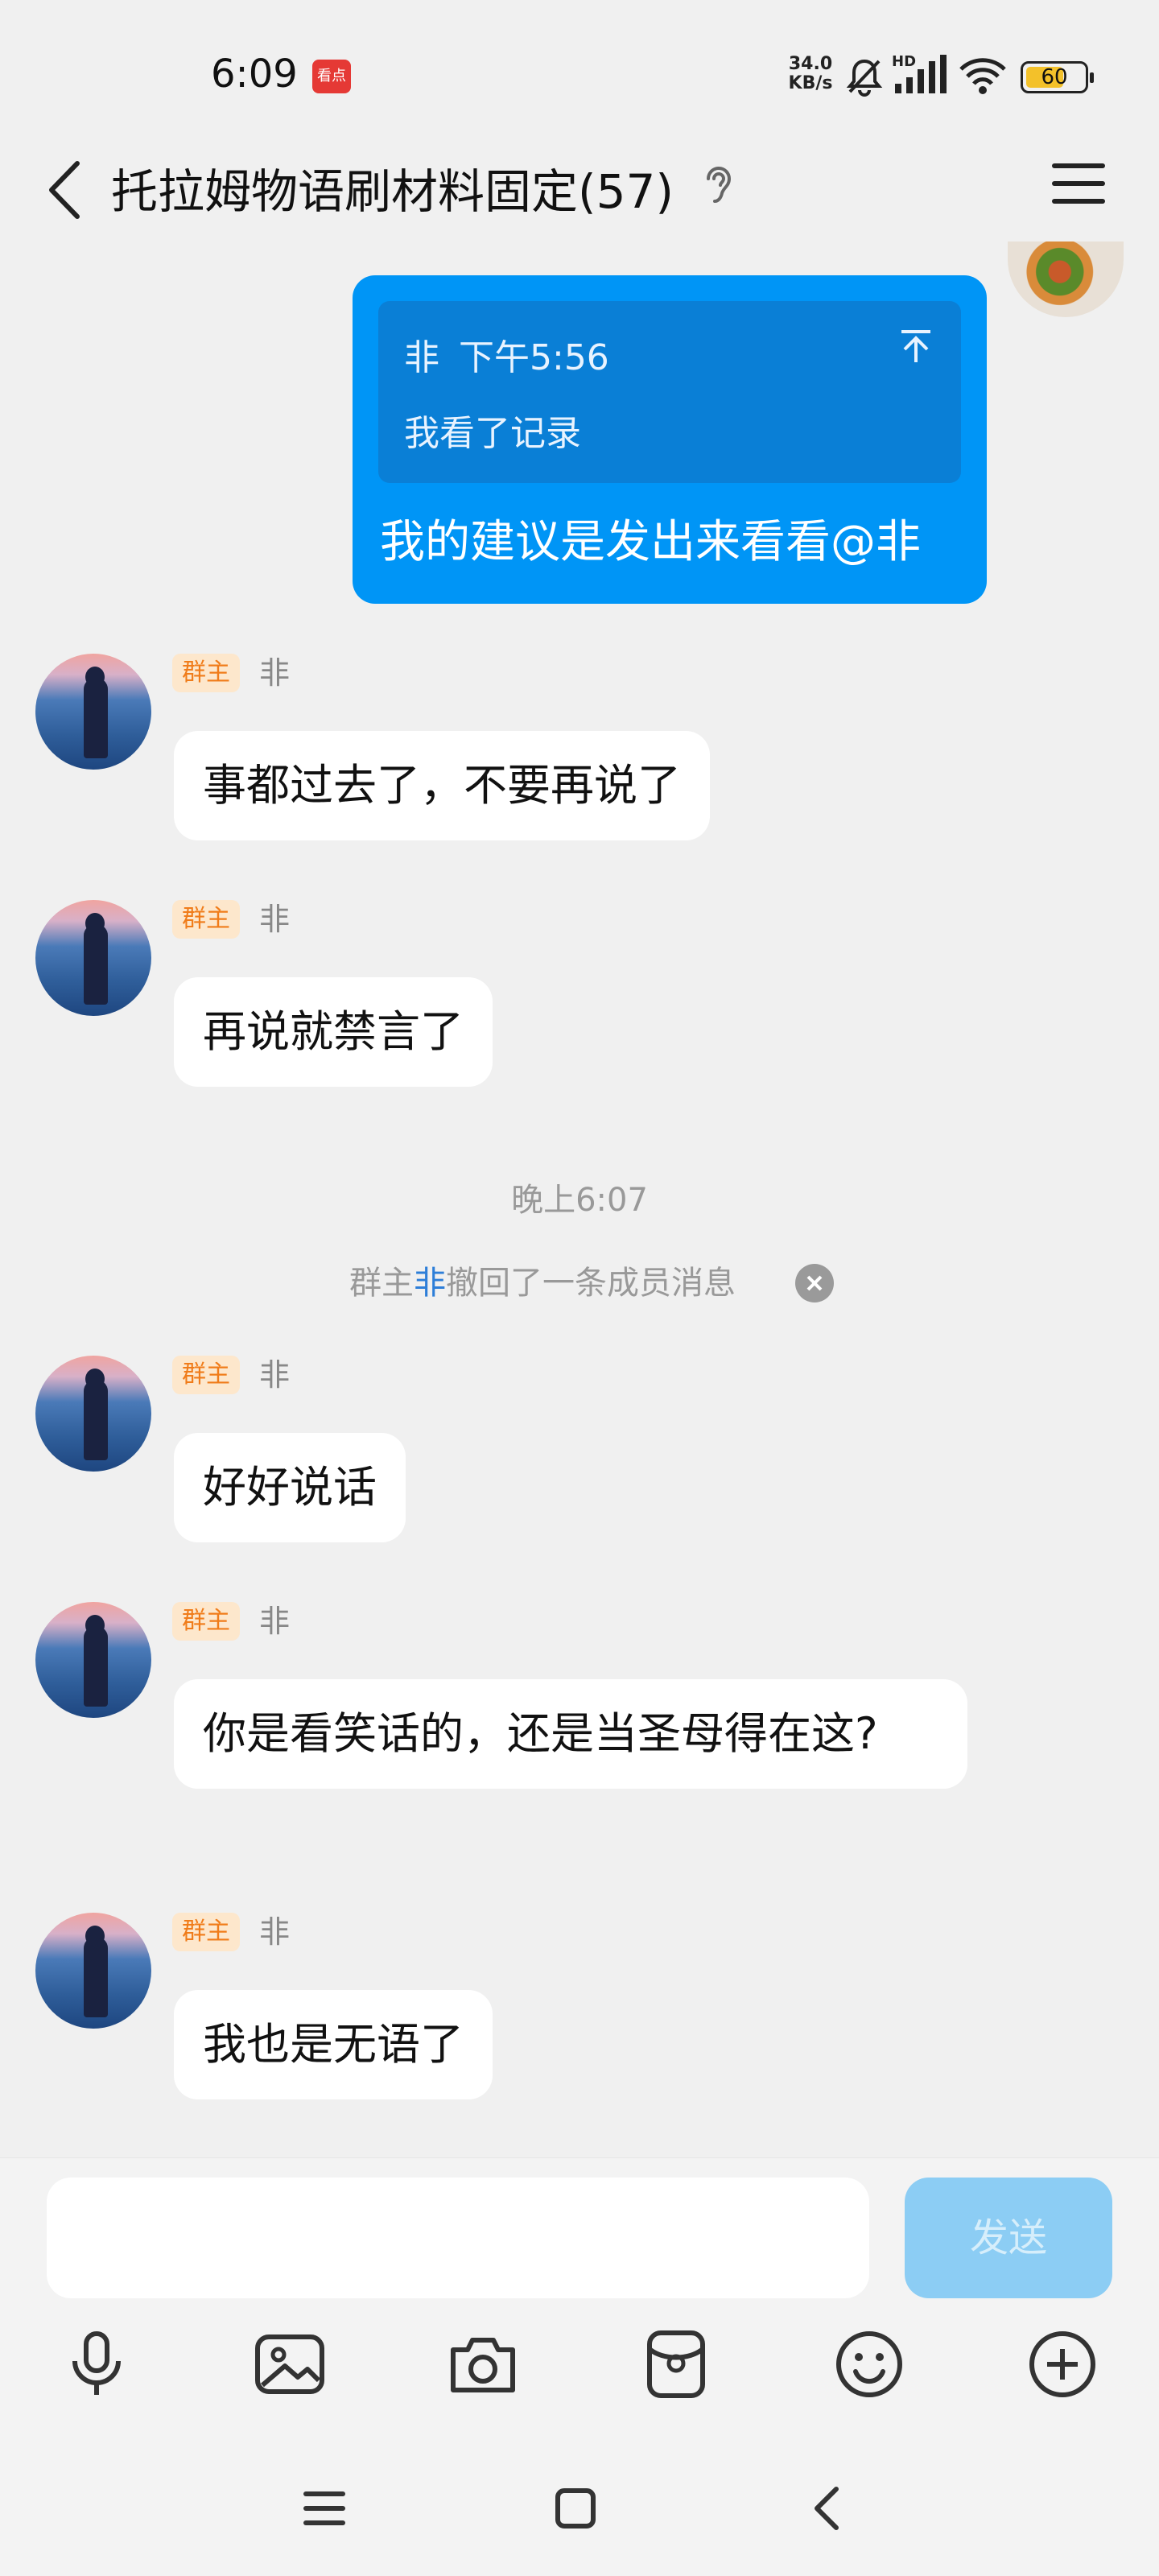 This screenshot has width=1159, height=2576. I want to click on input-area: 发送, so click(579, 2300).